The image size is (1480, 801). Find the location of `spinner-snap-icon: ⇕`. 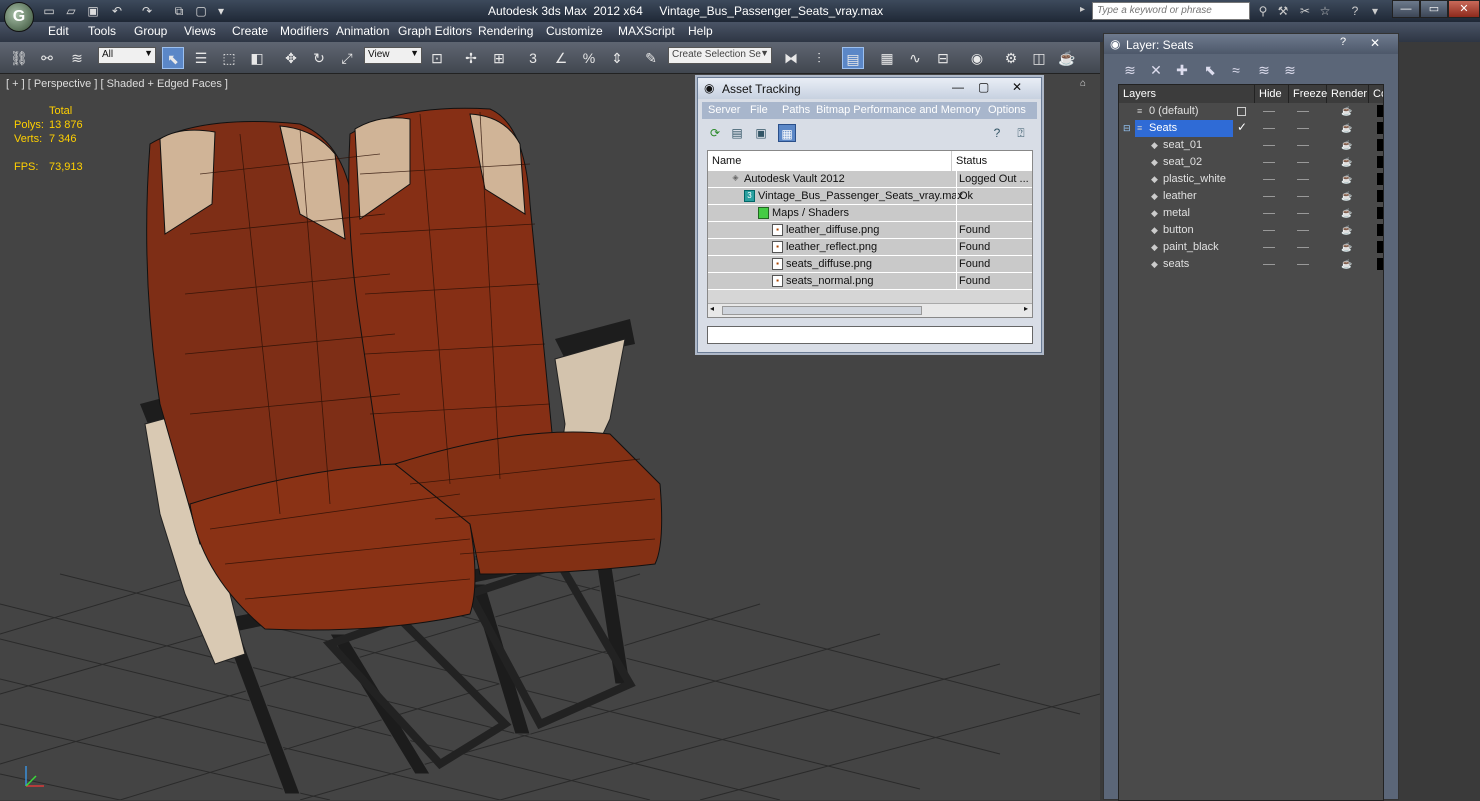

spinner-snap-icon: ⇕ is located at coordinates (617, 58).